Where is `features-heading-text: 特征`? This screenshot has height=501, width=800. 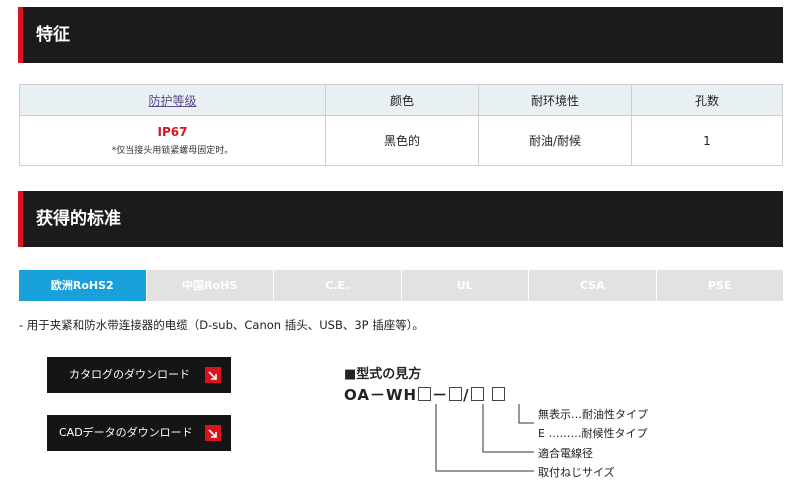 features-heading-text: 特征 is located at coordinates (53, 35).